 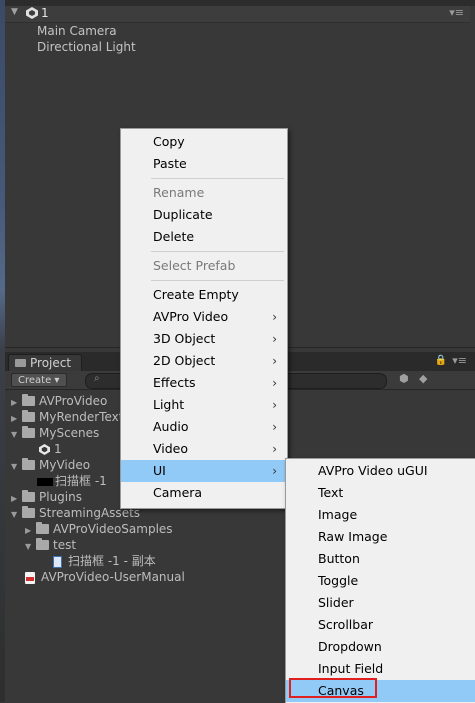 I want to click on hierarchy-item-directional-light: Directional Light, so click(x=86, y=47).